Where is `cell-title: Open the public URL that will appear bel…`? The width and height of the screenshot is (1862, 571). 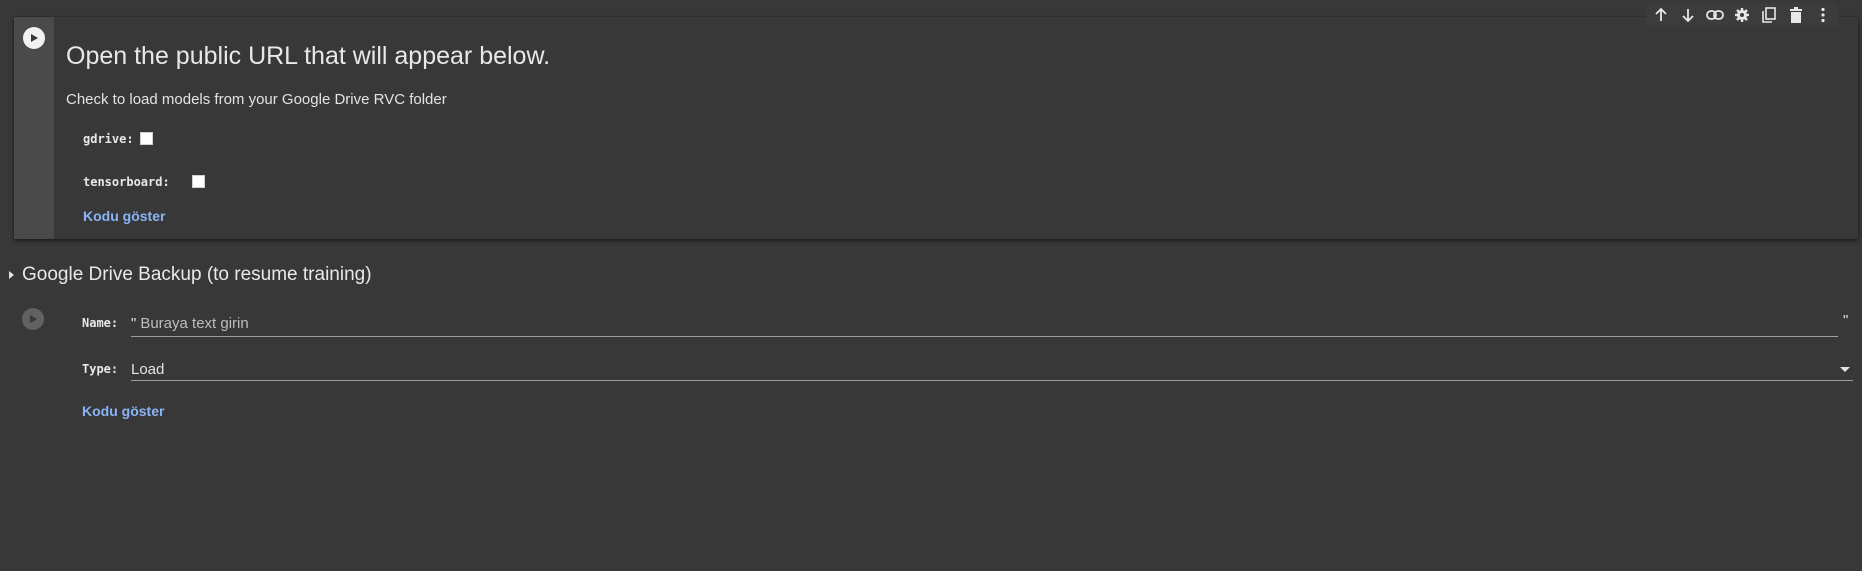 cell-title: Open the public URL that will appear bel… is located at coordinates (308, 56).